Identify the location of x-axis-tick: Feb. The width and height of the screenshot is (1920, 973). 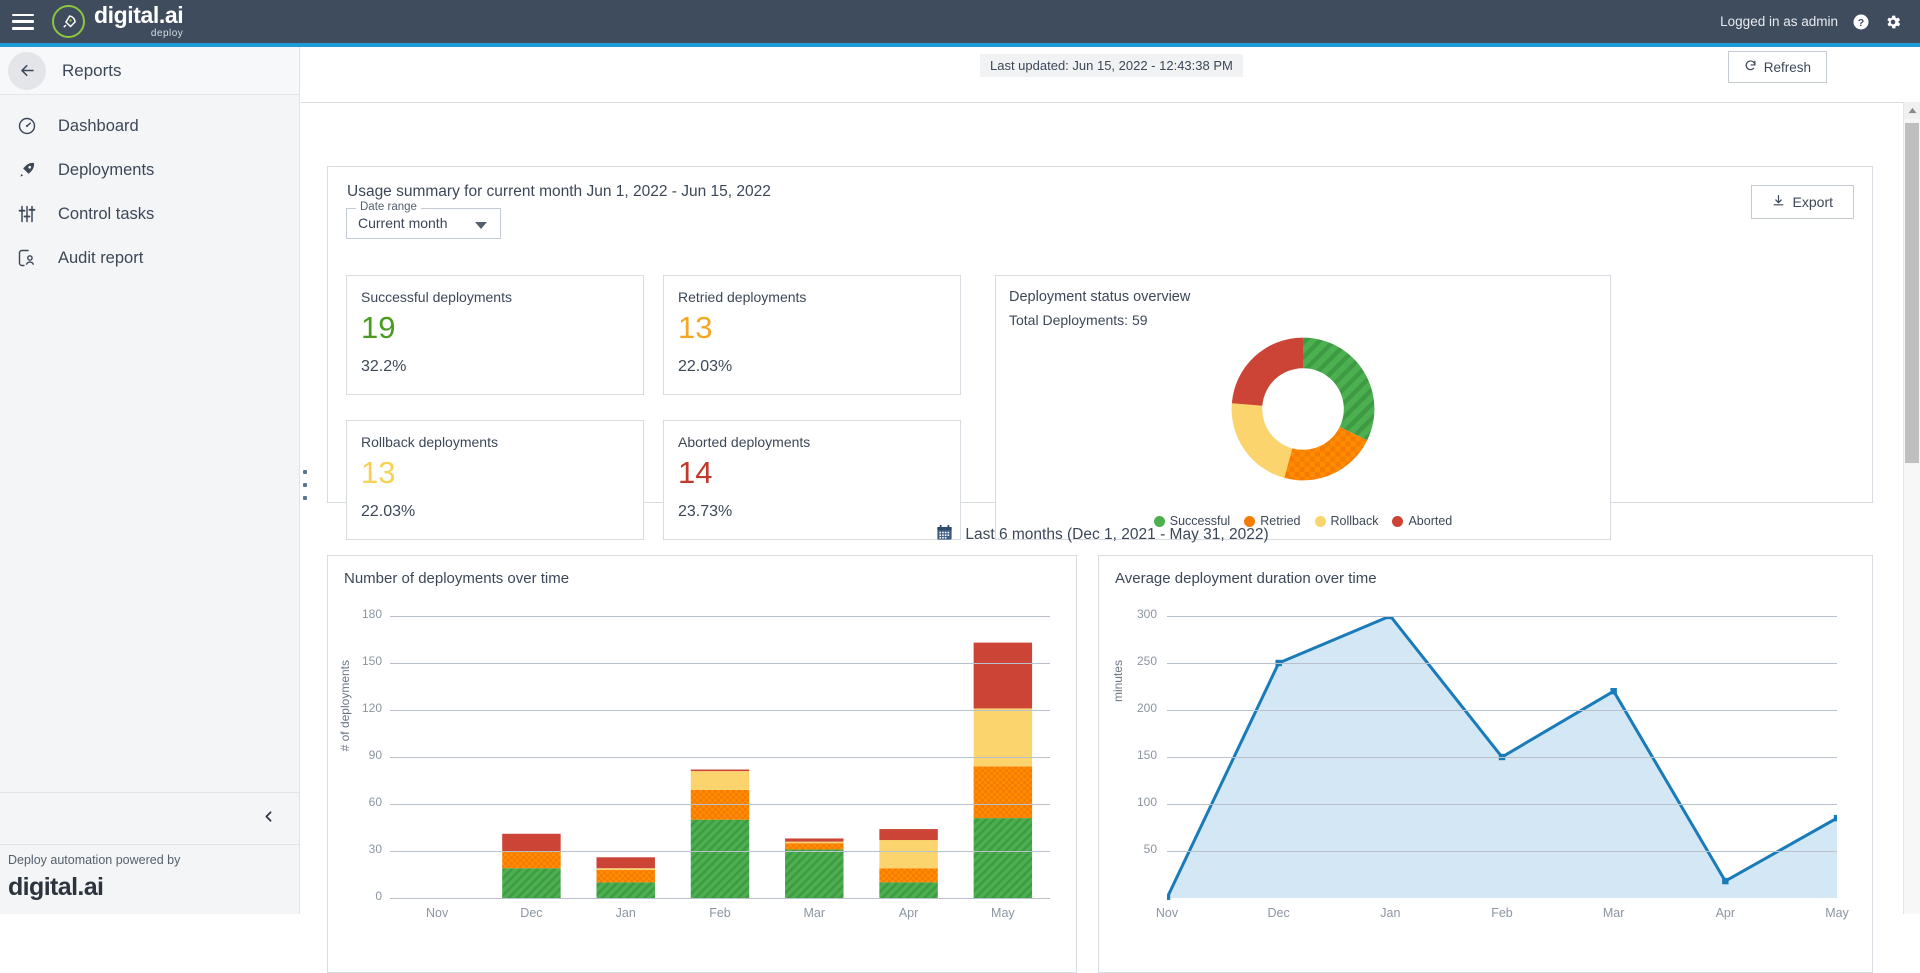
(1502, 913).